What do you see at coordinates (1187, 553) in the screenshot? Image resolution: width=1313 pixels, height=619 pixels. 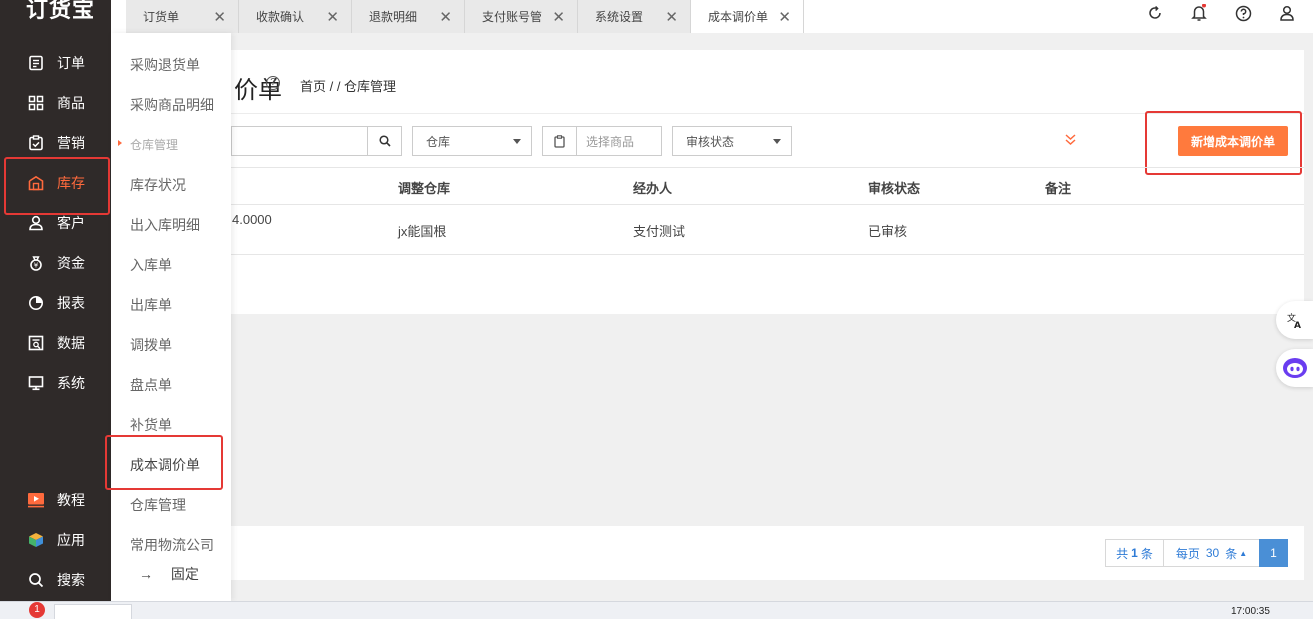 I see `per-page-prefix: 每页` at bounding box center [1187, 553].